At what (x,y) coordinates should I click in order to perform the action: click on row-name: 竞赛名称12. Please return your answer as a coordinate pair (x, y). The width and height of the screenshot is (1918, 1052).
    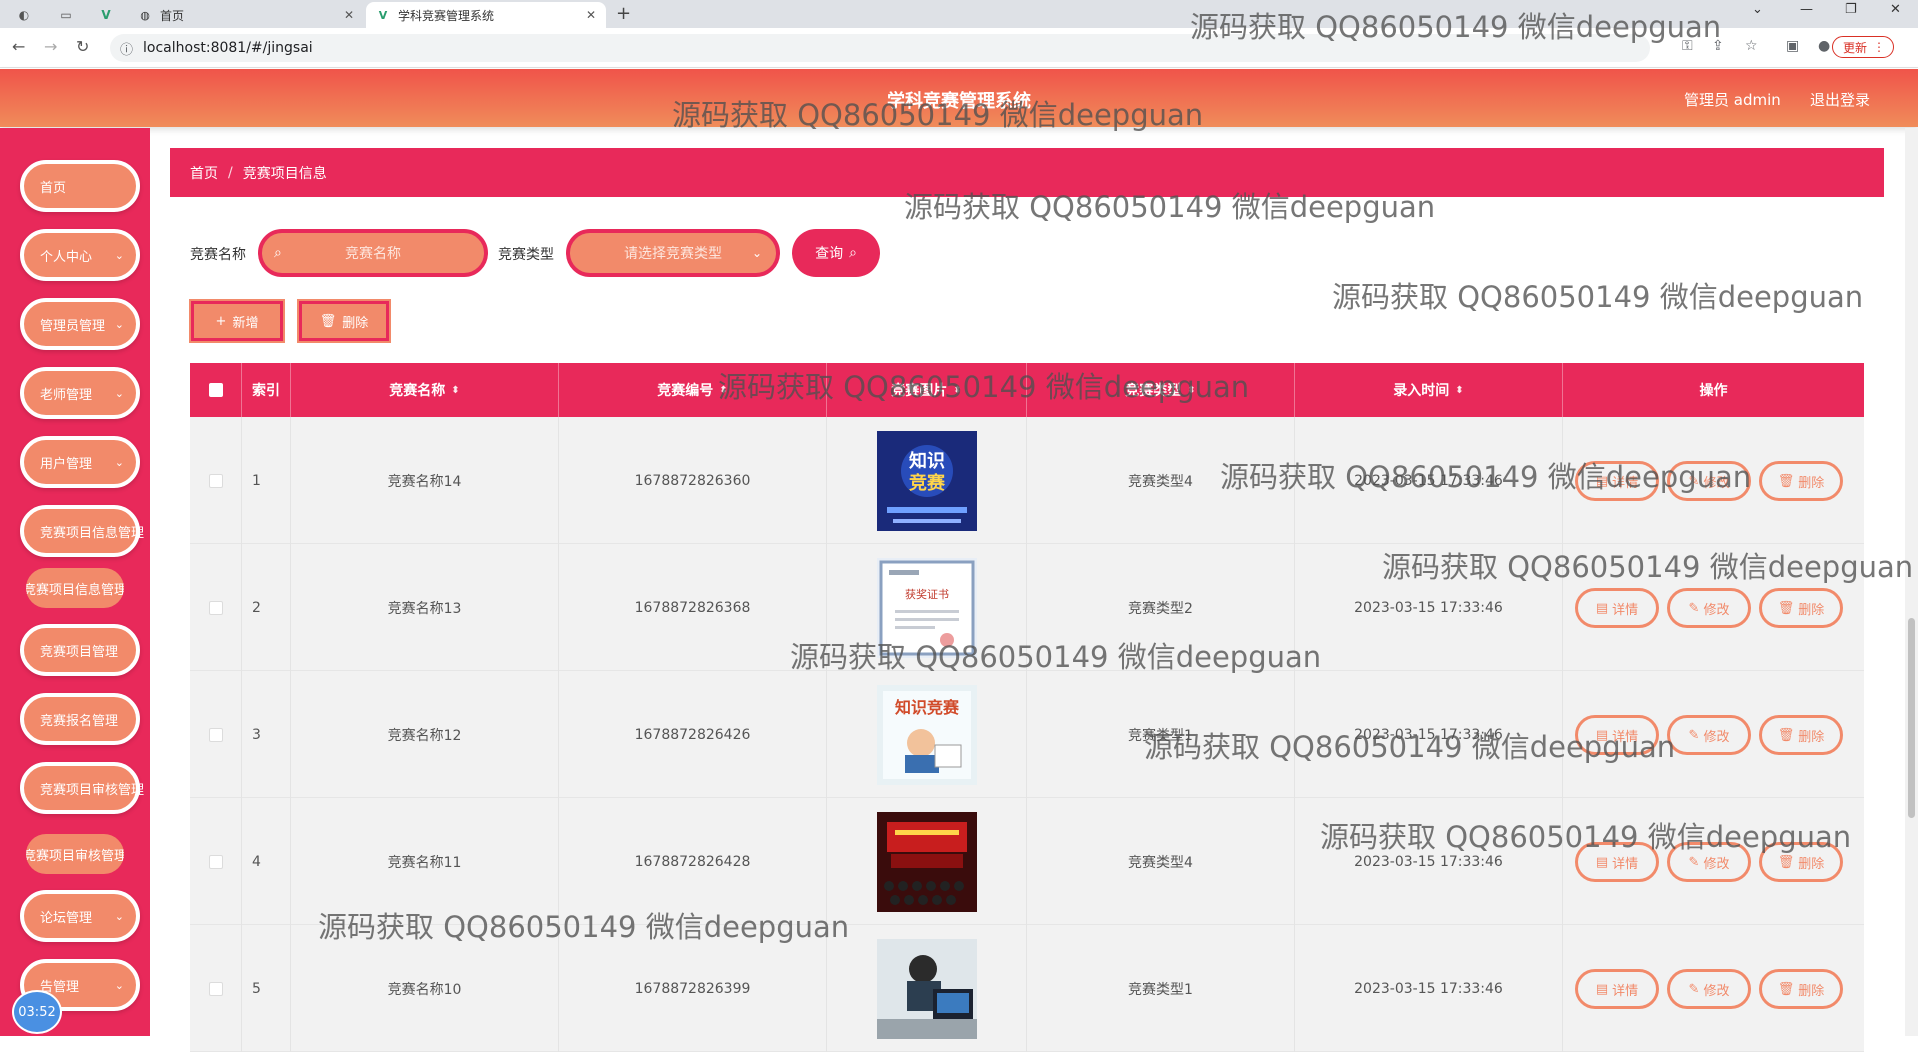
    Looking at the image, I should click on (425, 734).